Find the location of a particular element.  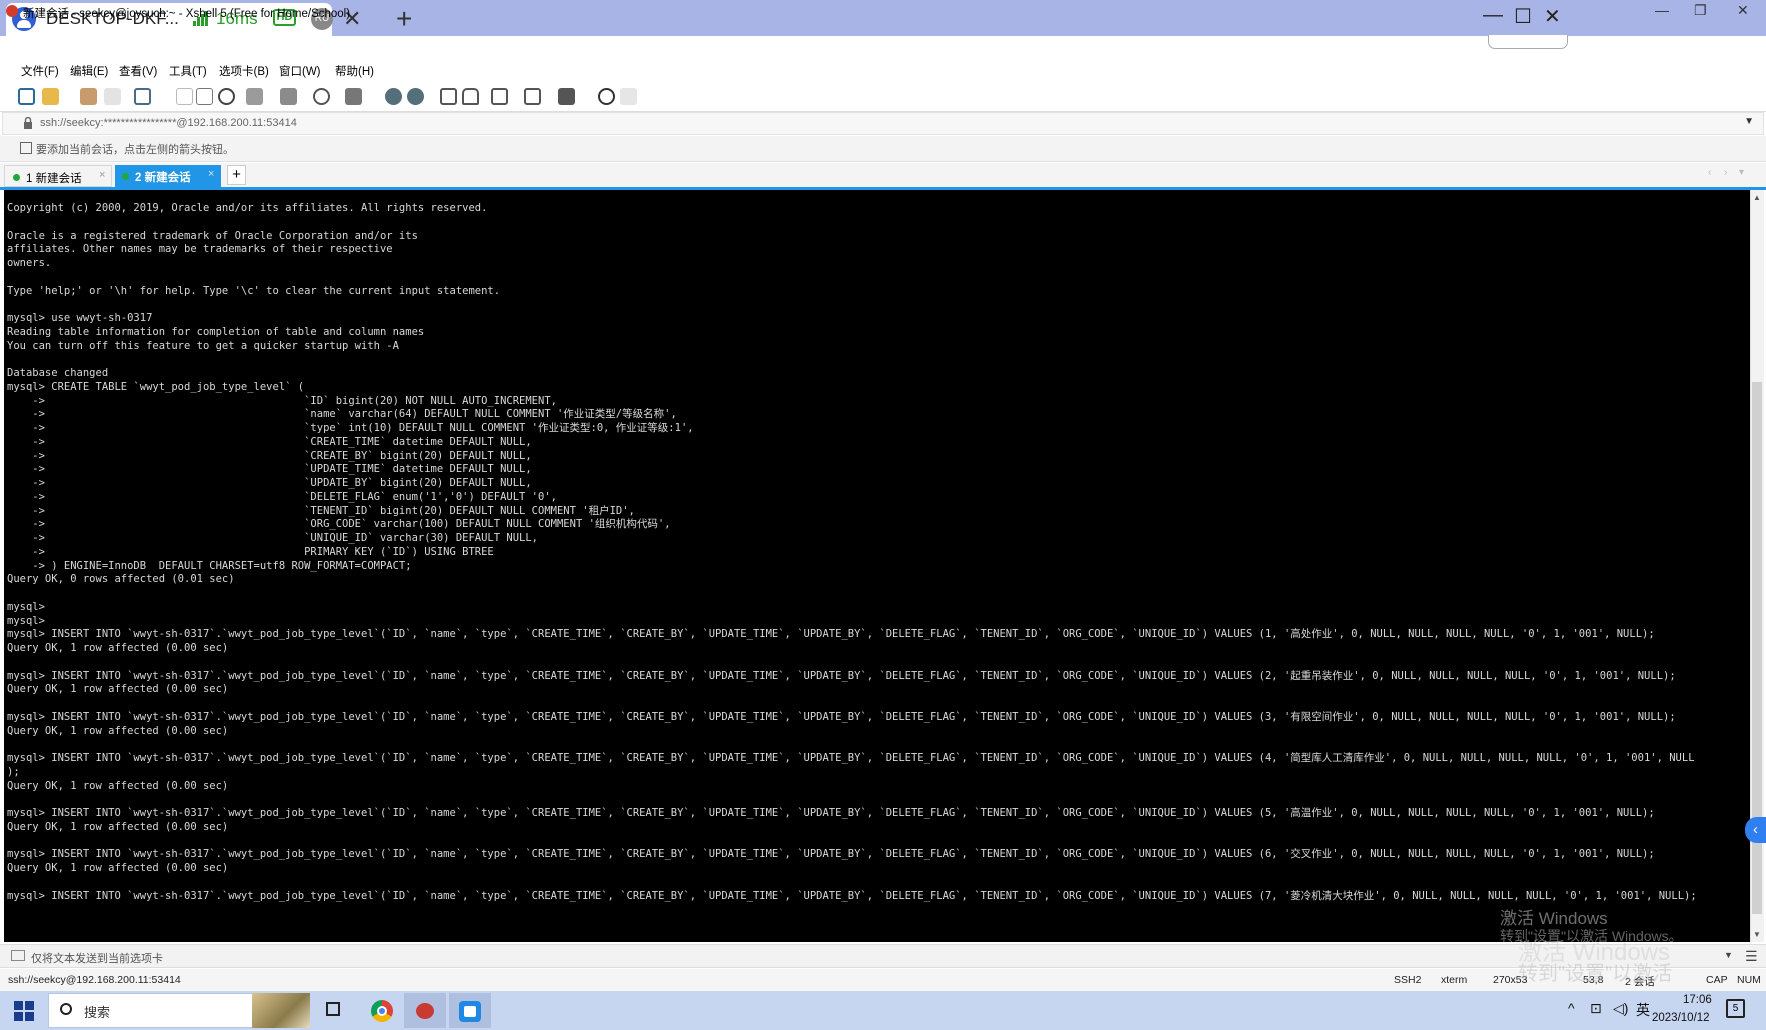

tab-list-icon: ▾ is located at coordinates (1741, 172).